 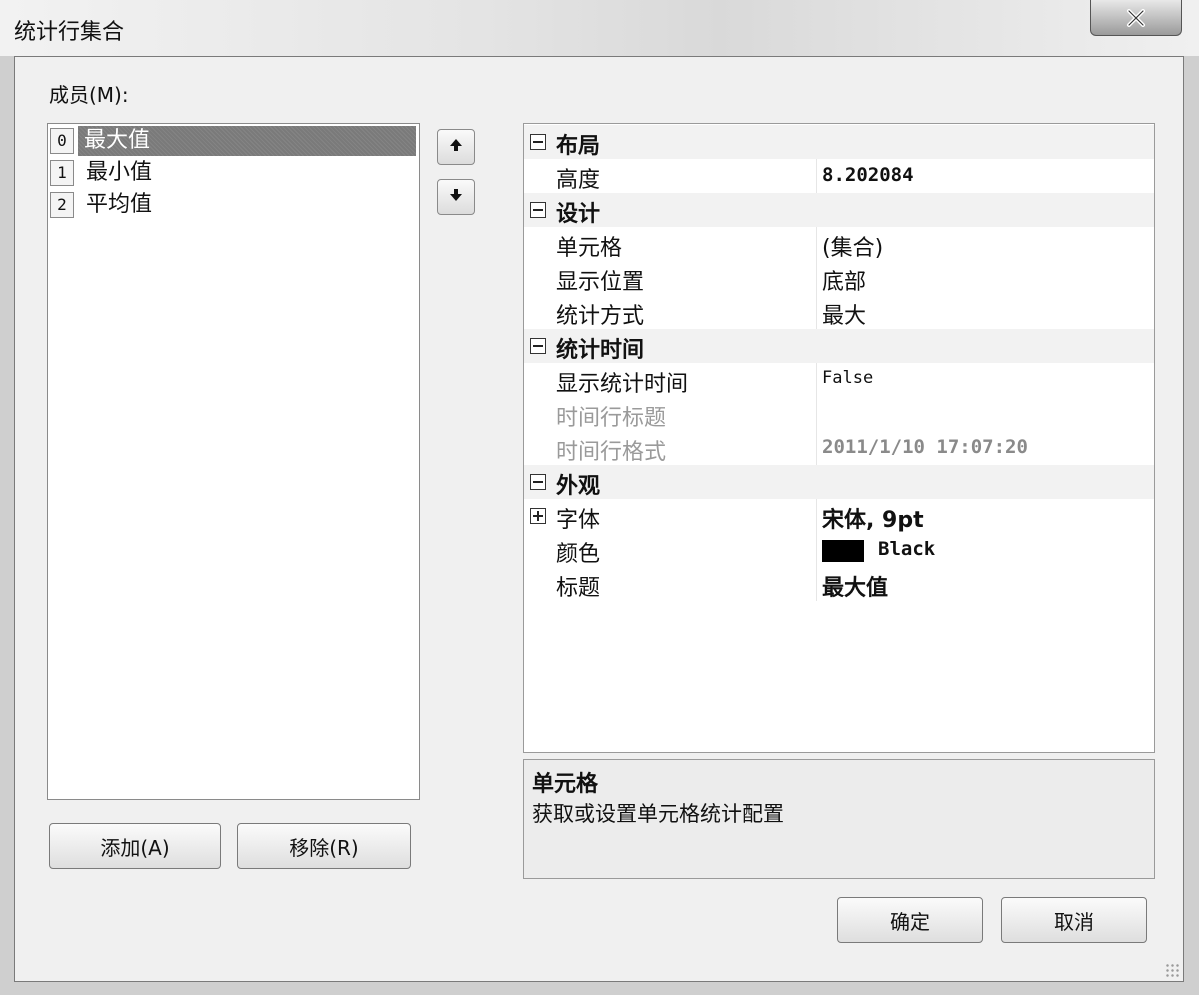 What do you see at coordinates (611, 452) in the screenshot?
I see `property-name: 时间行格式` at bounding box center [611, 452].